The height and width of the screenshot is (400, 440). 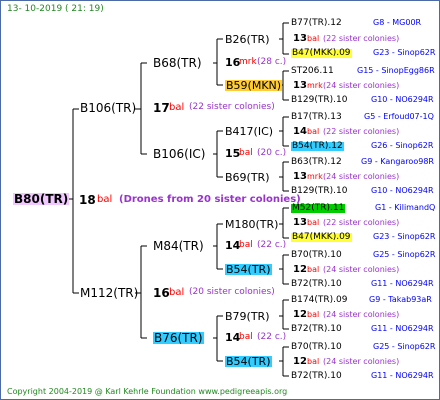 I want to click on gen1-sister-note: (20 sister colonies), so click(x=232, y=292).